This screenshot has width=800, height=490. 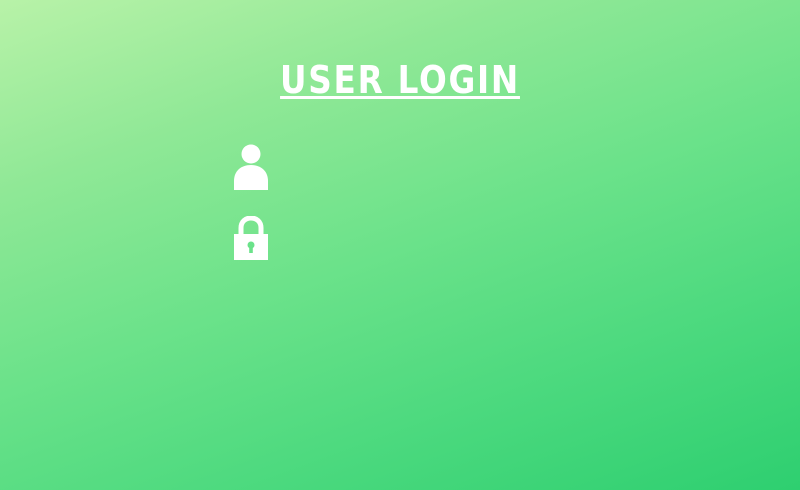 I want to click on user-icon, so click(x=251, y=167).